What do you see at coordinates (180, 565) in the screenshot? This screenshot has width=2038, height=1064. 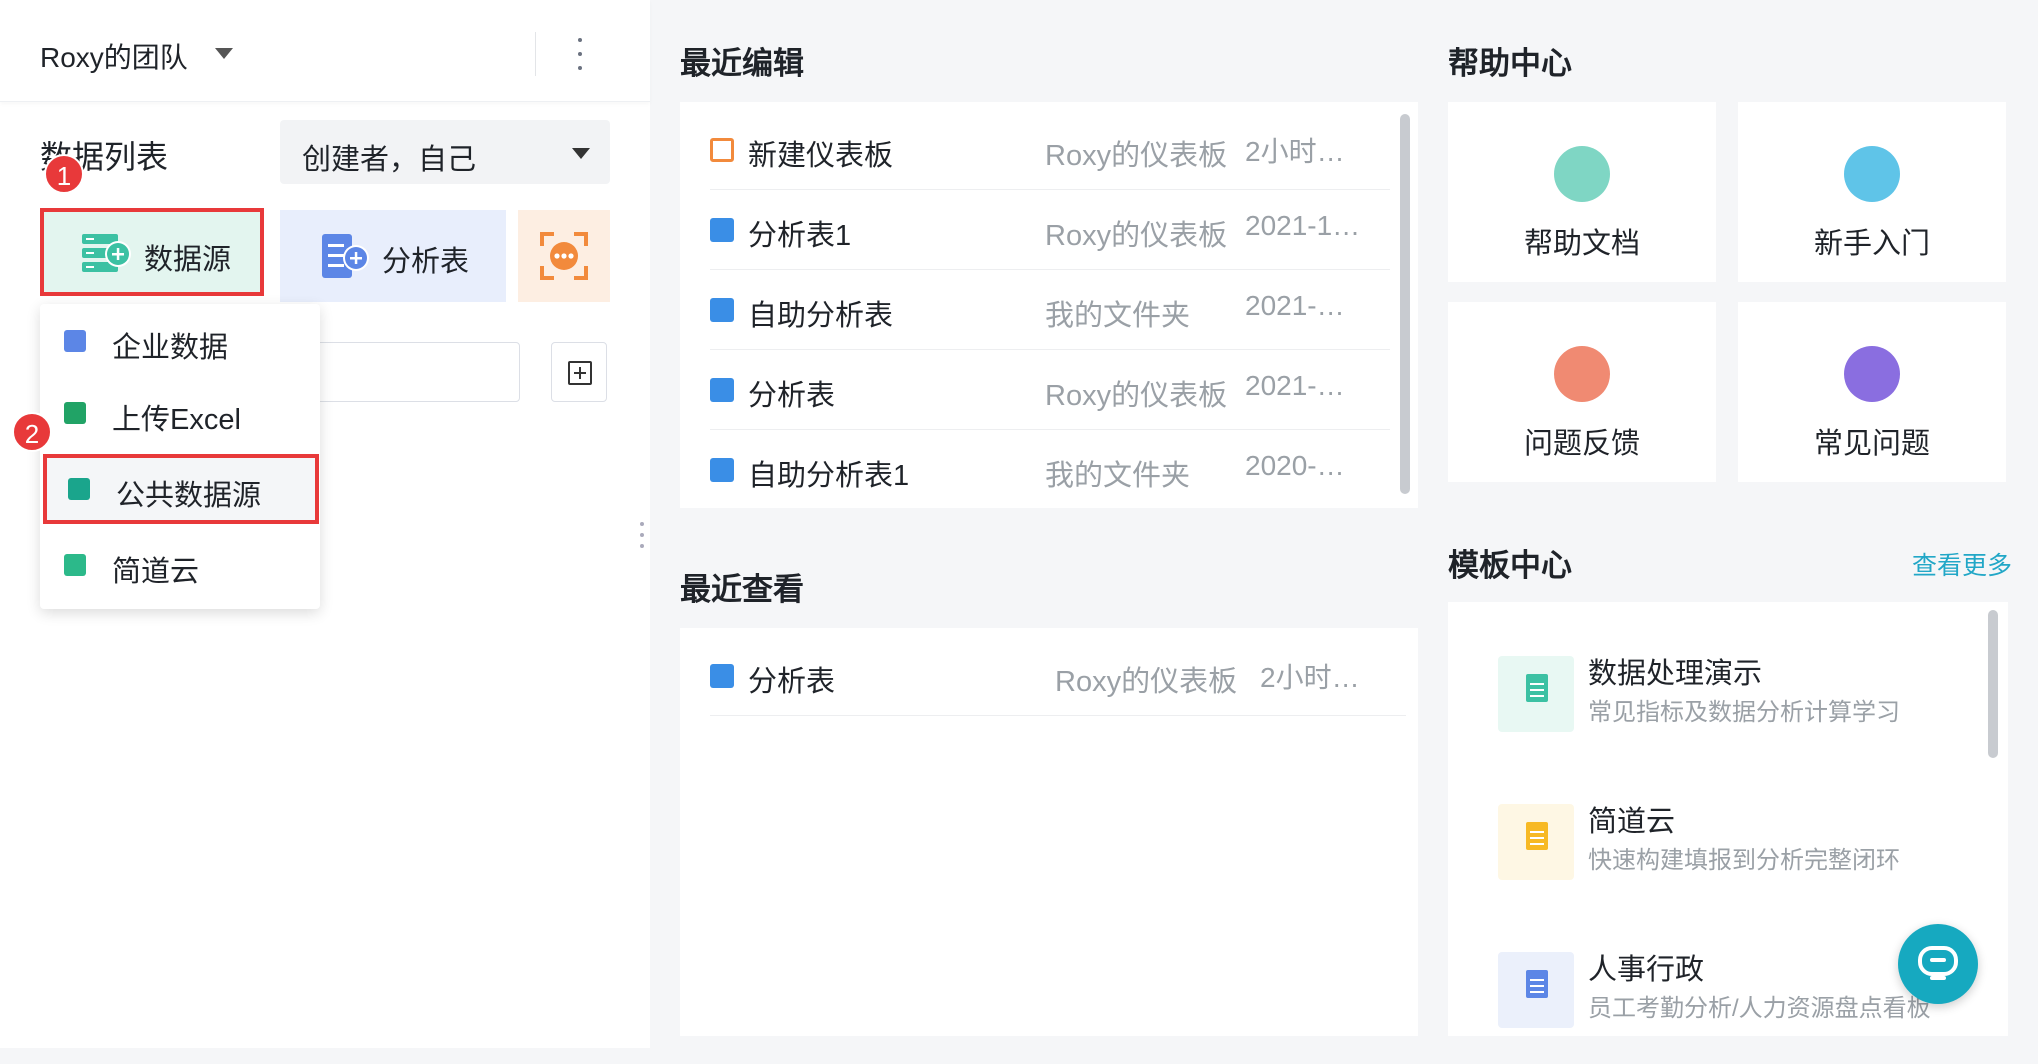 I see `dropdown-item-jiandaoyun: 简道云` at bounding box center [180, 565].